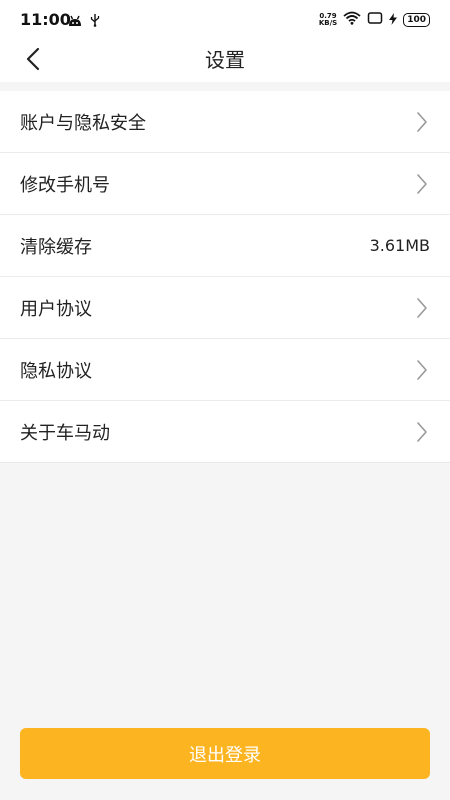  Describe the element at coordinates (393, 19) in the screenshot. I see `charging-icon` at that location.